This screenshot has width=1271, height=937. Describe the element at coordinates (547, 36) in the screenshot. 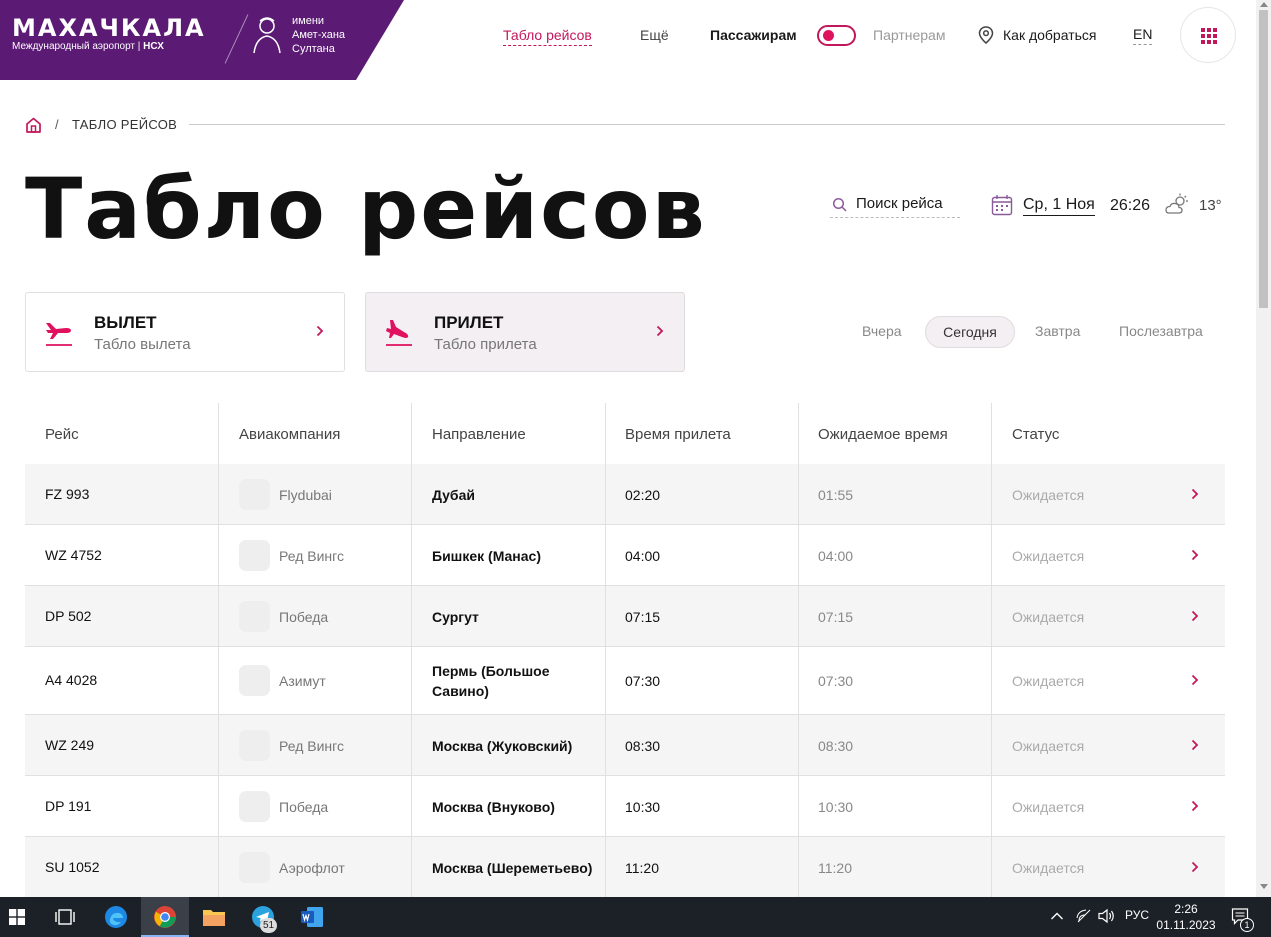

I see `nav-flight-board: Табло рейсов` at that location.